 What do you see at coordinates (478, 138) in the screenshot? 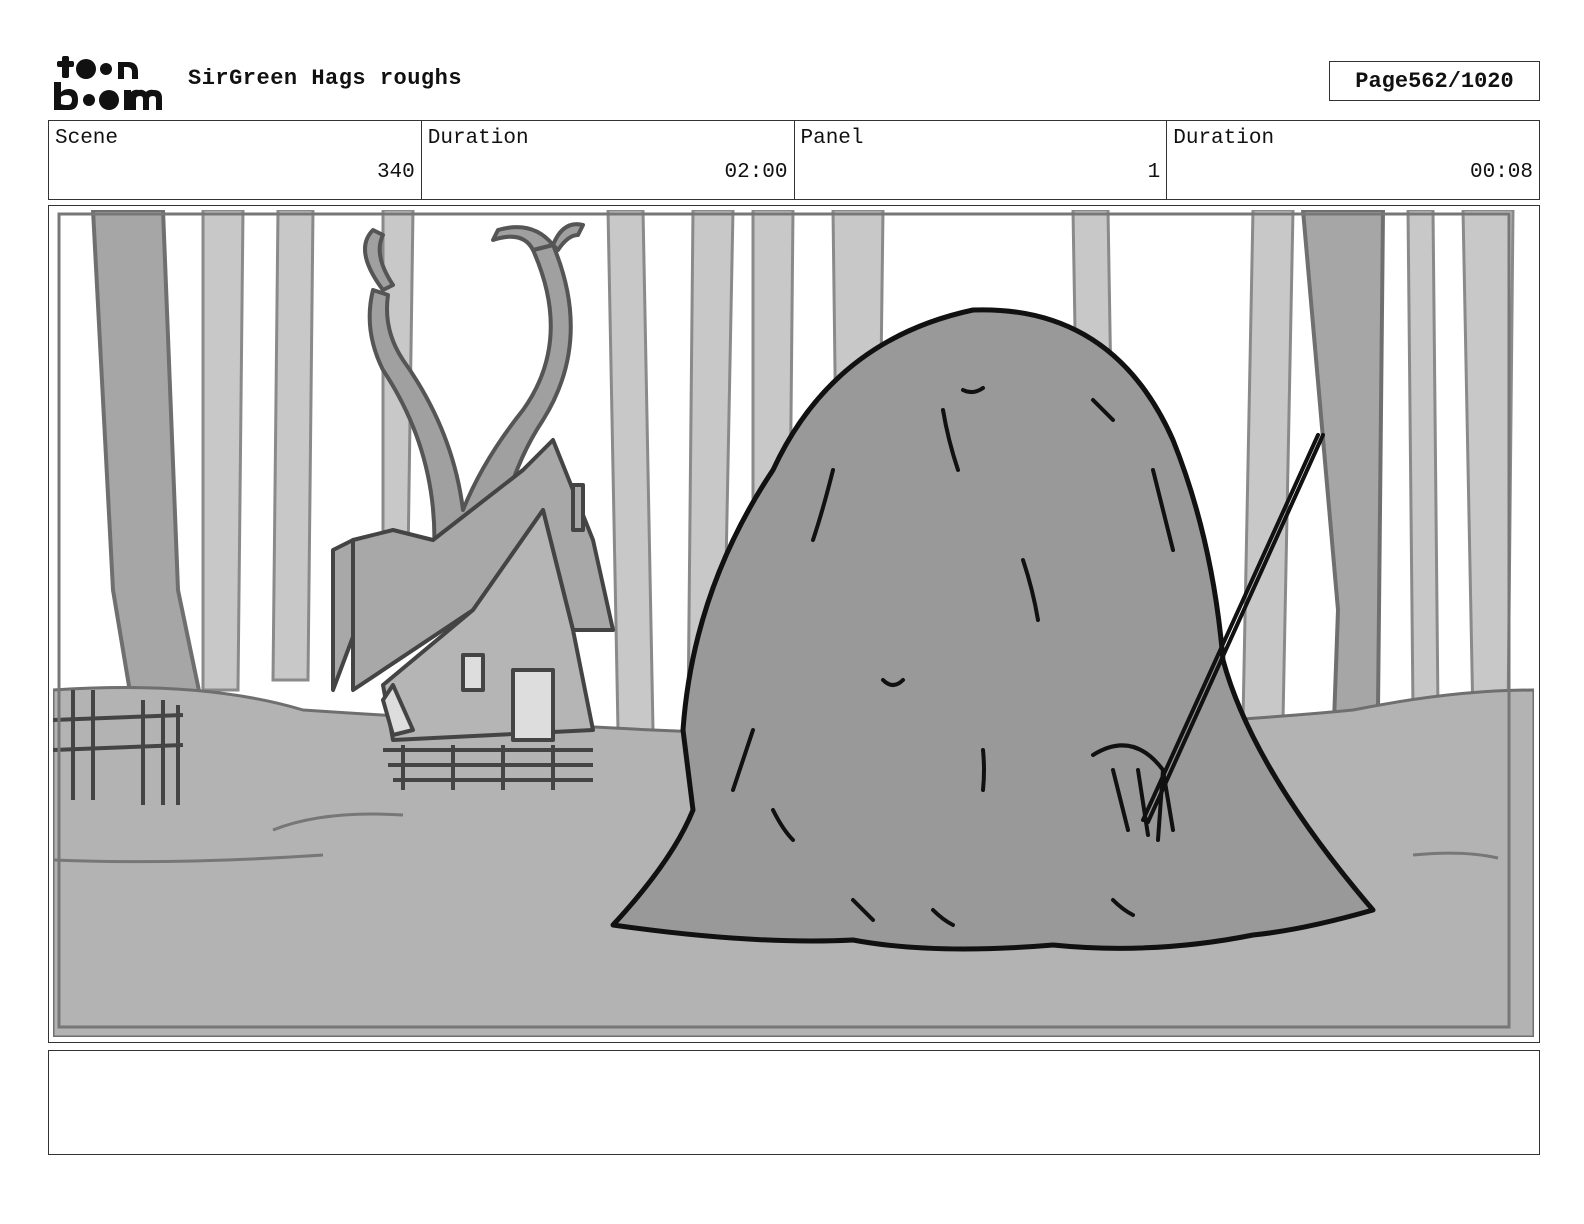
I see `scene-duration-label: Duration` at bounding box center [478, 138].